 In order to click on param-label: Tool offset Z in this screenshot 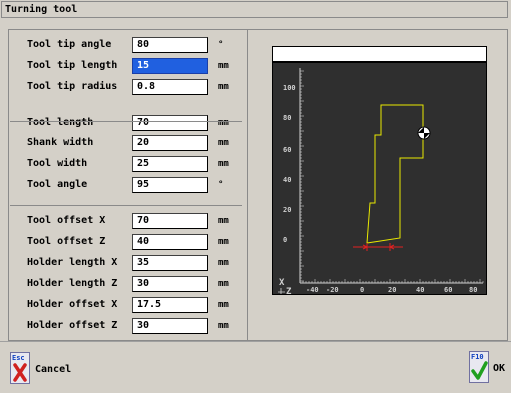, I will do `click(66, 241)`.